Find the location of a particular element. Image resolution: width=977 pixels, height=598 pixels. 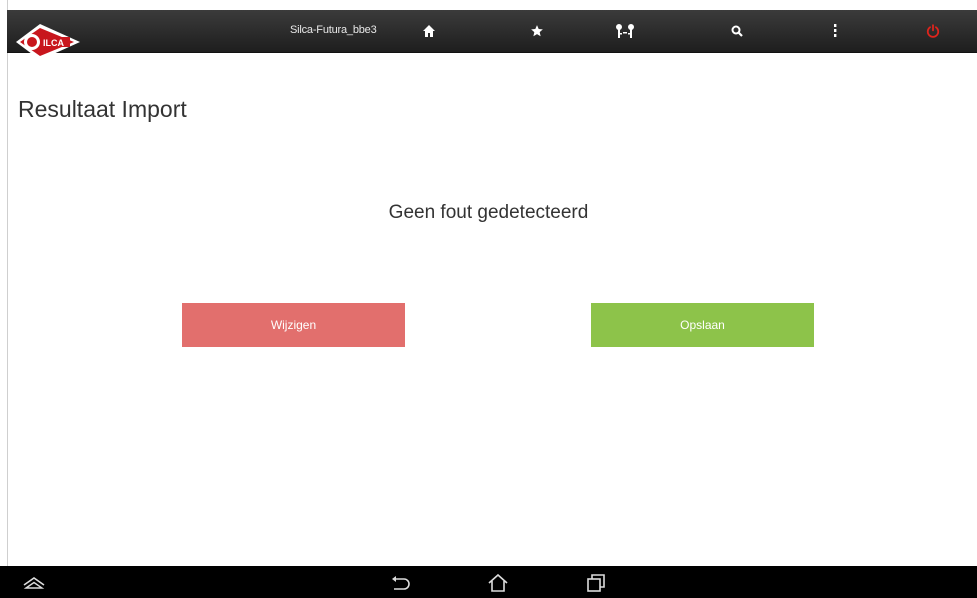

svg-text: ILCA is located at coordinates (53, 43).